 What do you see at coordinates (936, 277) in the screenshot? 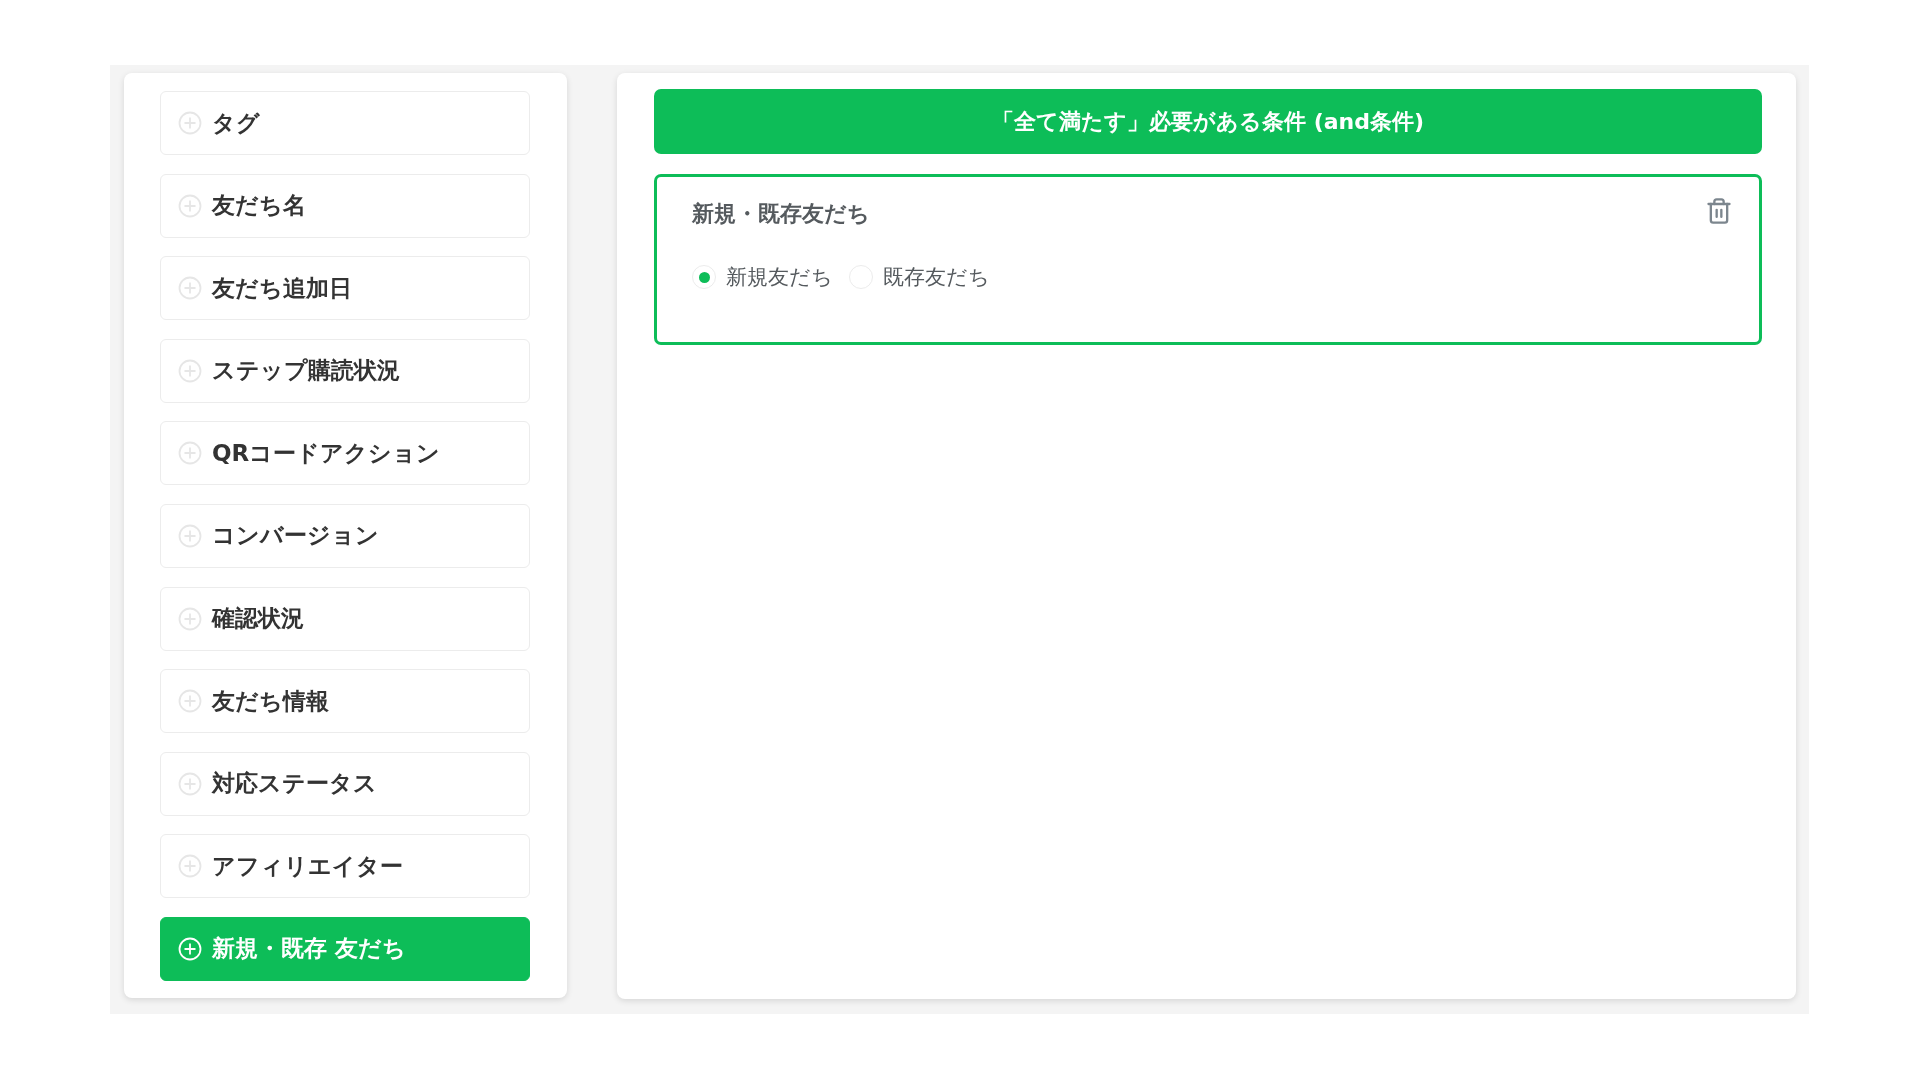
I see `radio-label: 既存友だち` at bounding box center [936, 277].